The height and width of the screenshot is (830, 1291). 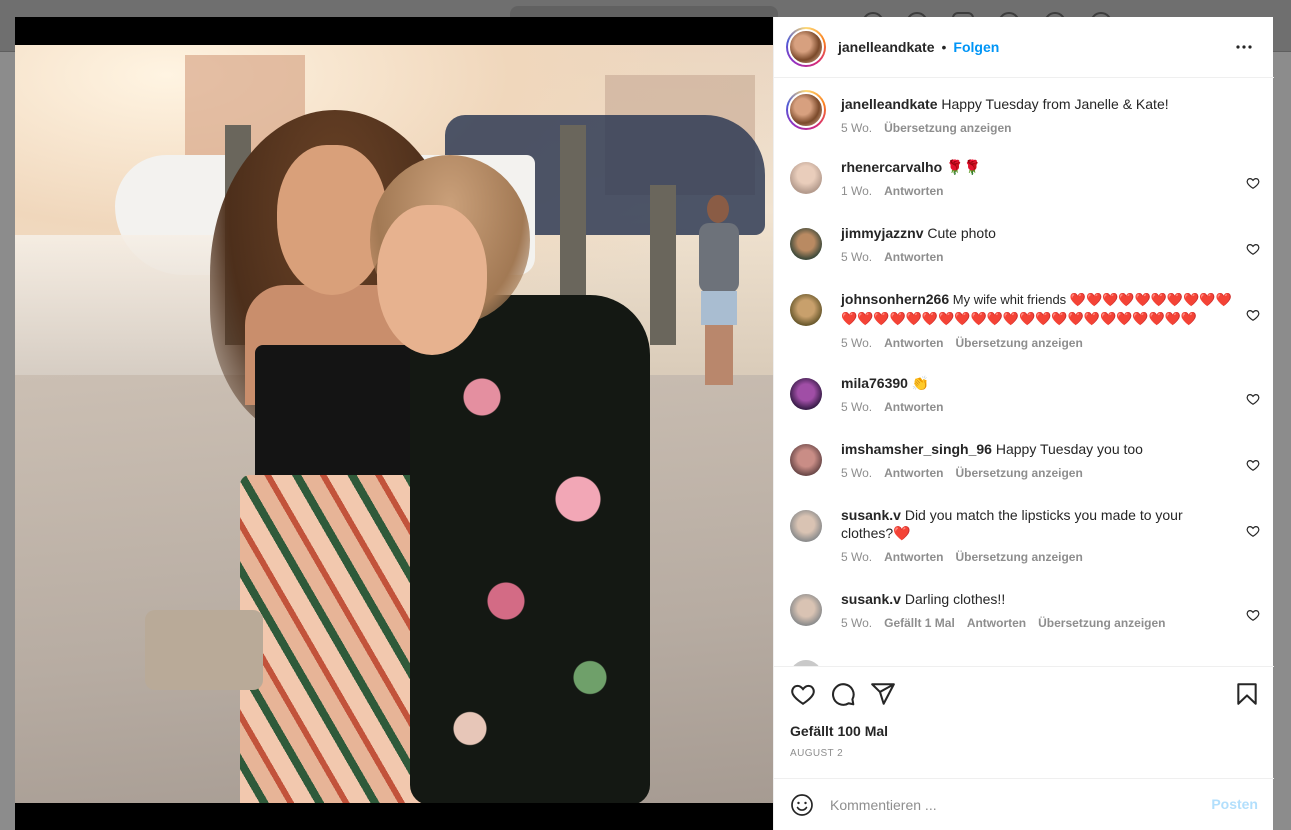 I want to click on add-comment-bar: Posten, so click(x=1024, y=804).